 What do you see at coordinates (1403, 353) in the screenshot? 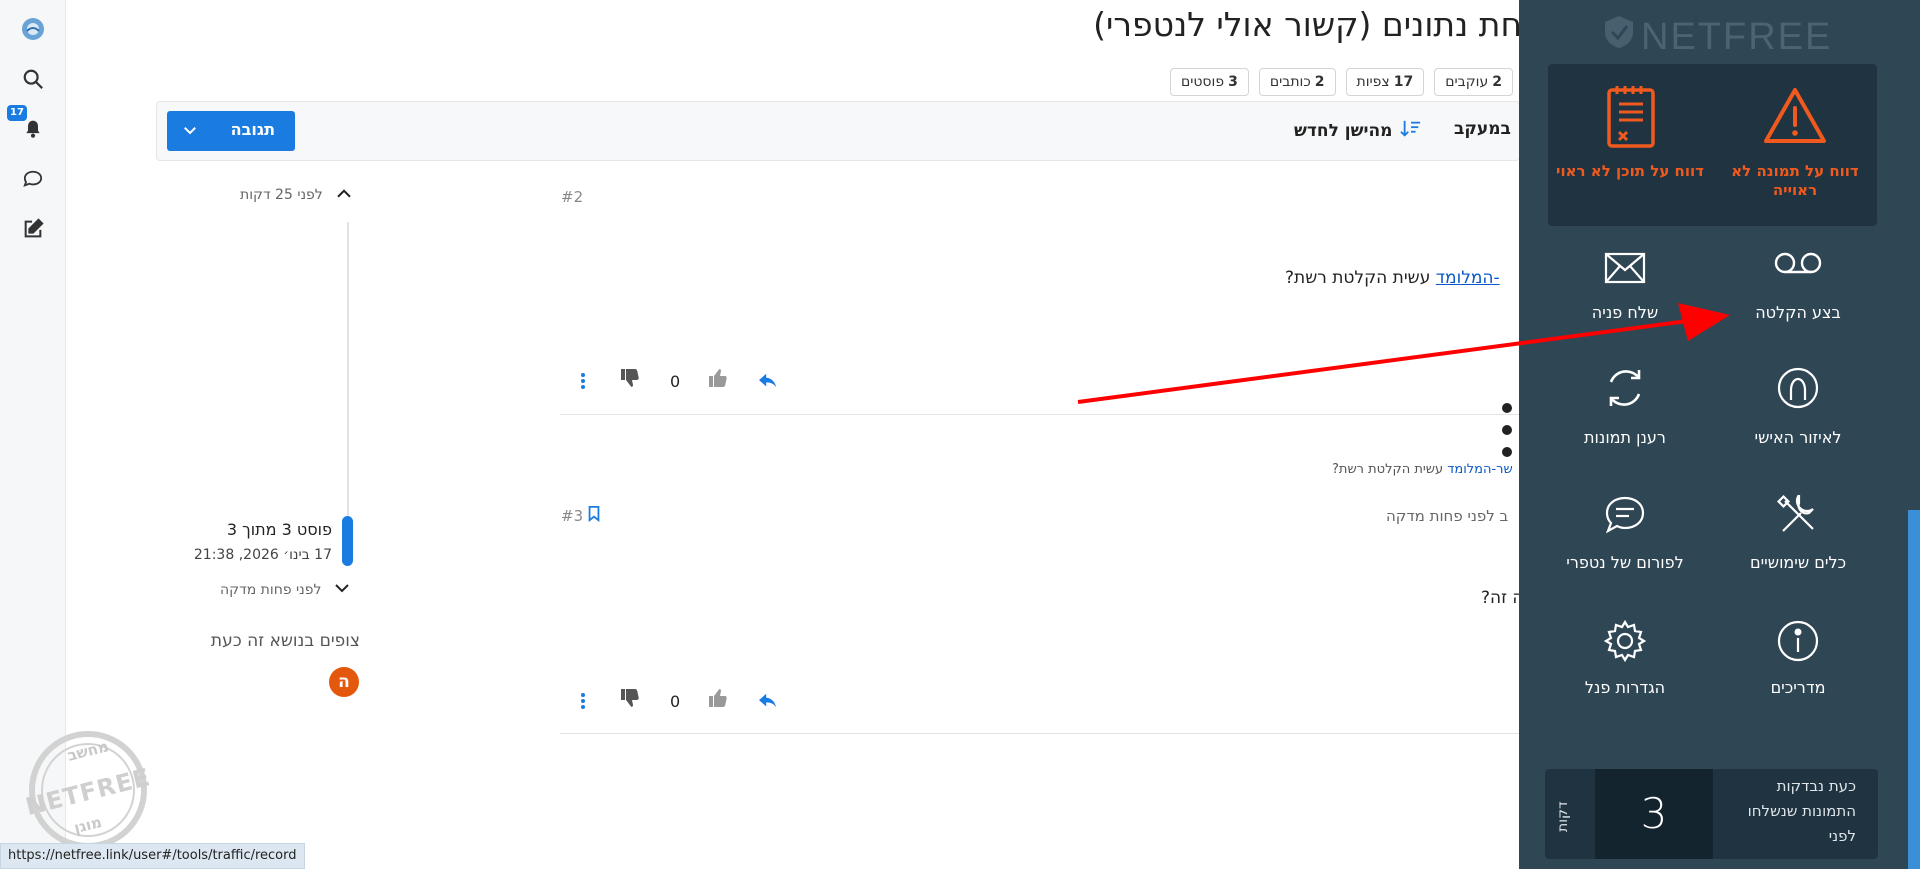
I see `red-arrow-annotation` at bounding box center [1403, 353].